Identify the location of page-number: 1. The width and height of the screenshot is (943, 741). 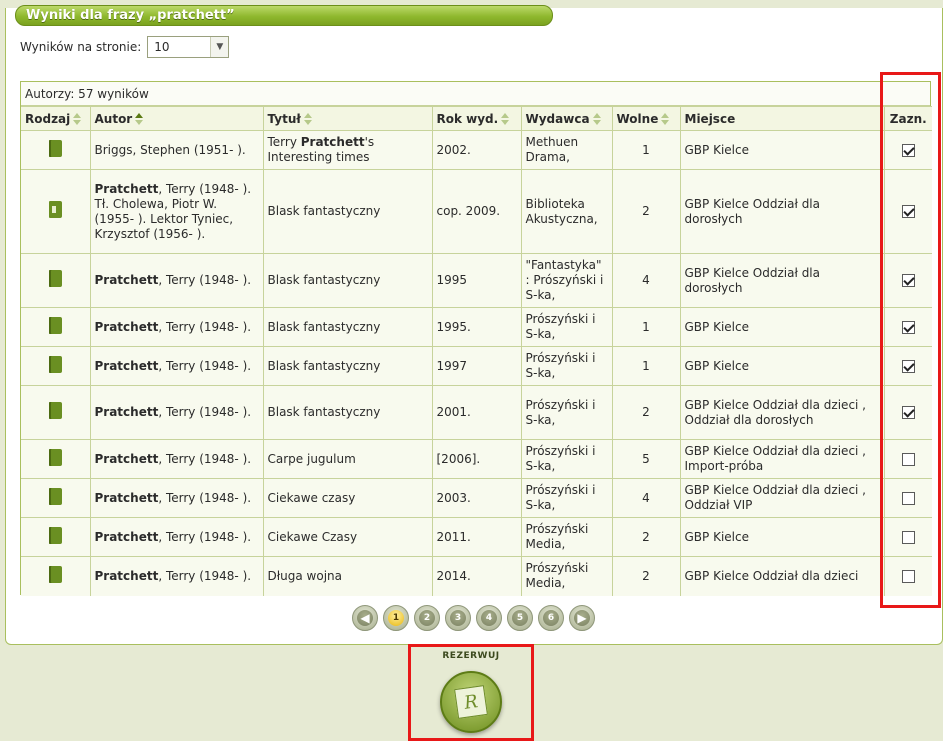
(396, 618).